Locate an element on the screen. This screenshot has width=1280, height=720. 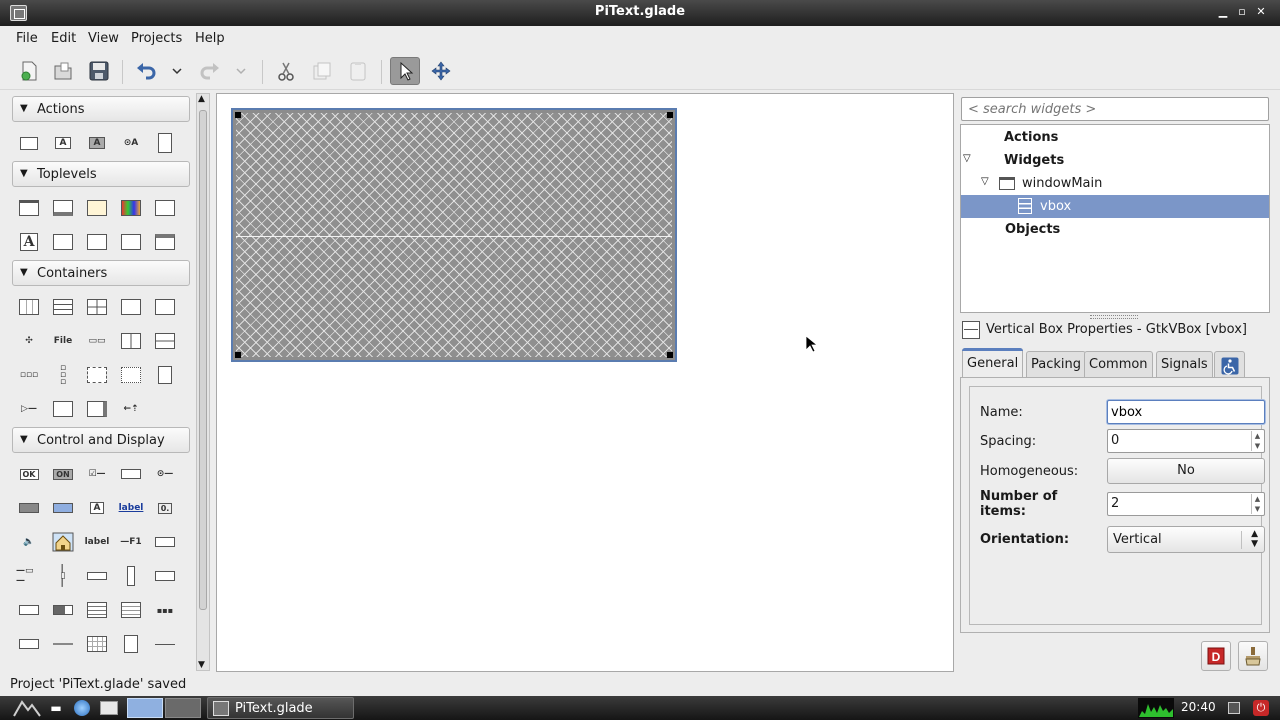
palette-scrollbar-thumb is located at coordinates (203, 360).